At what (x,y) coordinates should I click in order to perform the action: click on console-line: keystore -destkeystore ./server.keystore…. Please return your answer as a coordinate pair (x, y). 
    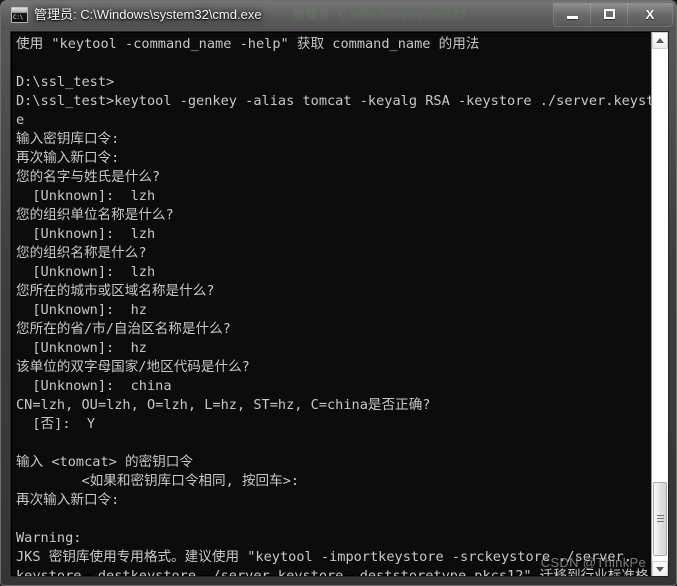
    Looking at the image, I should click on (332, 572).